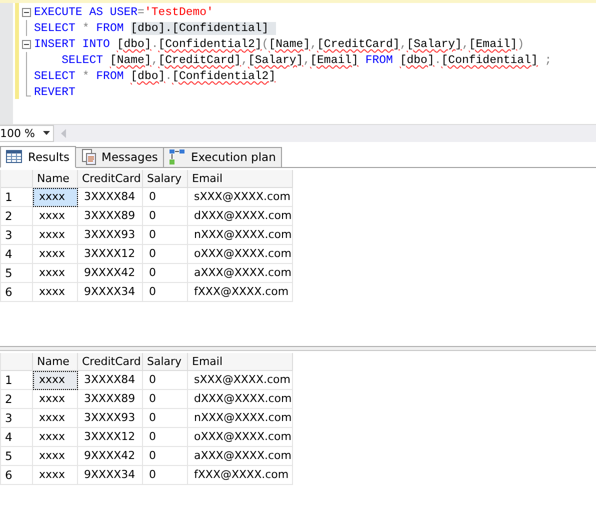  I want to click on result-tab: Results, so click(38, 157).